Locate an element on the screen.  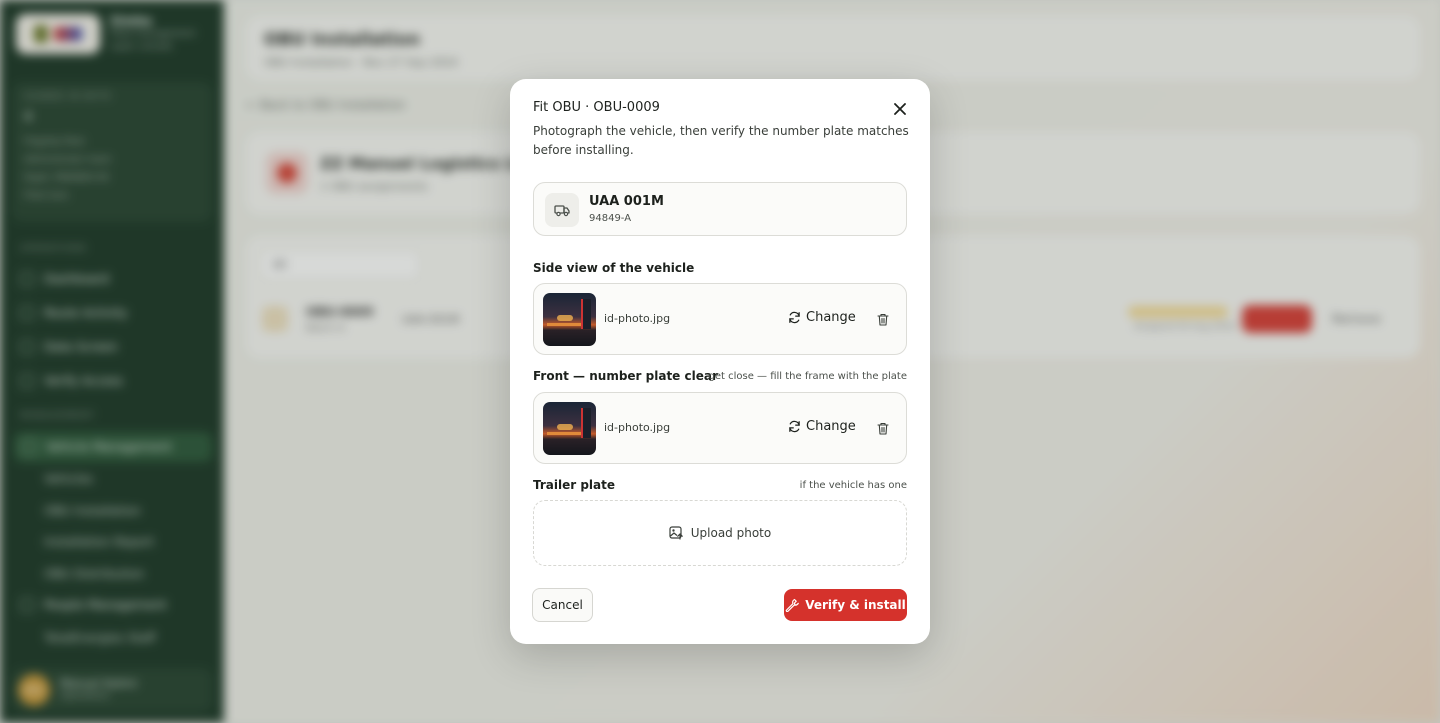
side-view-label: Side view of the vehicle is located at coordinates (614, 268).